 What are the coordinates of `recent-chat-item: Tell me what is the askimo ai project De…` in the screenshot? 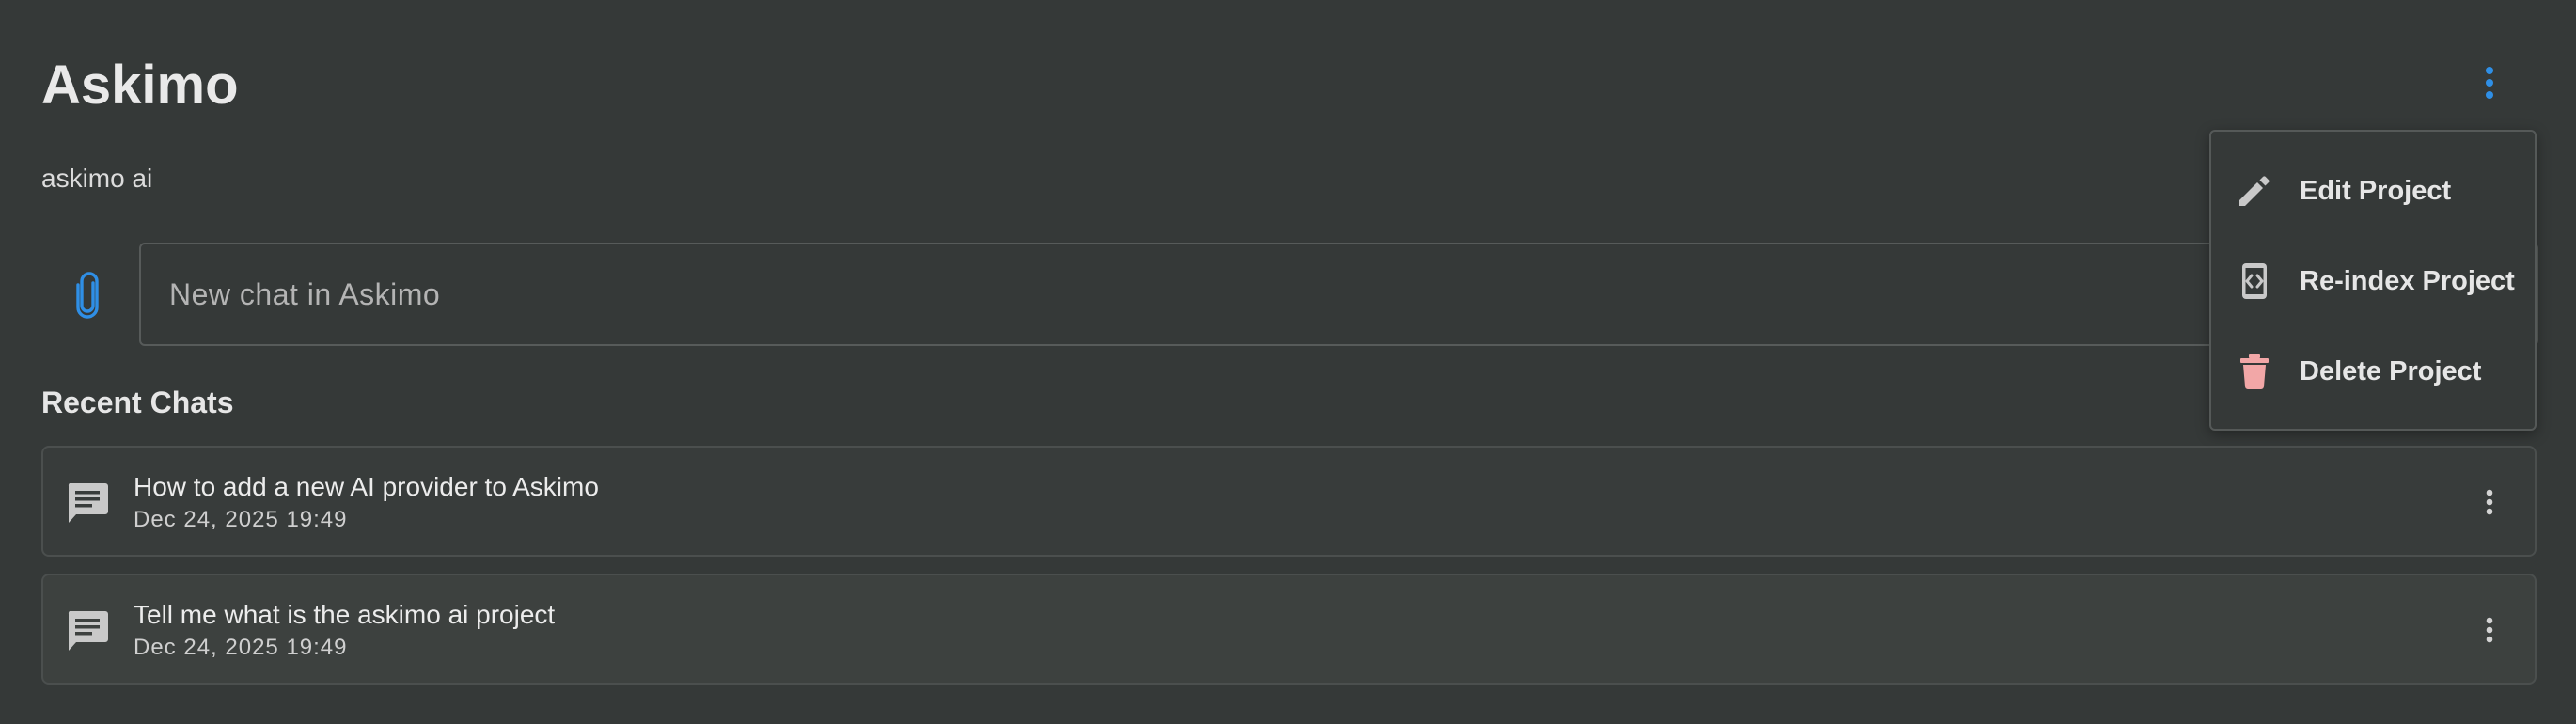 It's located at (1289, 629).